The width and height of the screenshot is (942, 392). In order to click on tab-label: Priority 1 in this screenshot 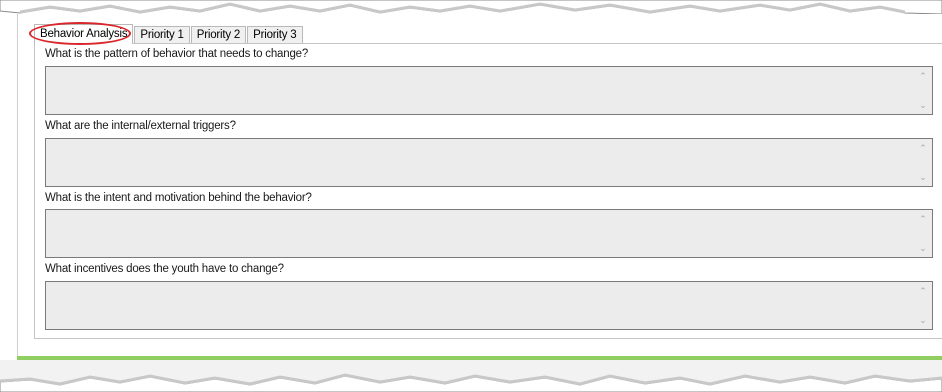, I will do `click(162, 35)`.